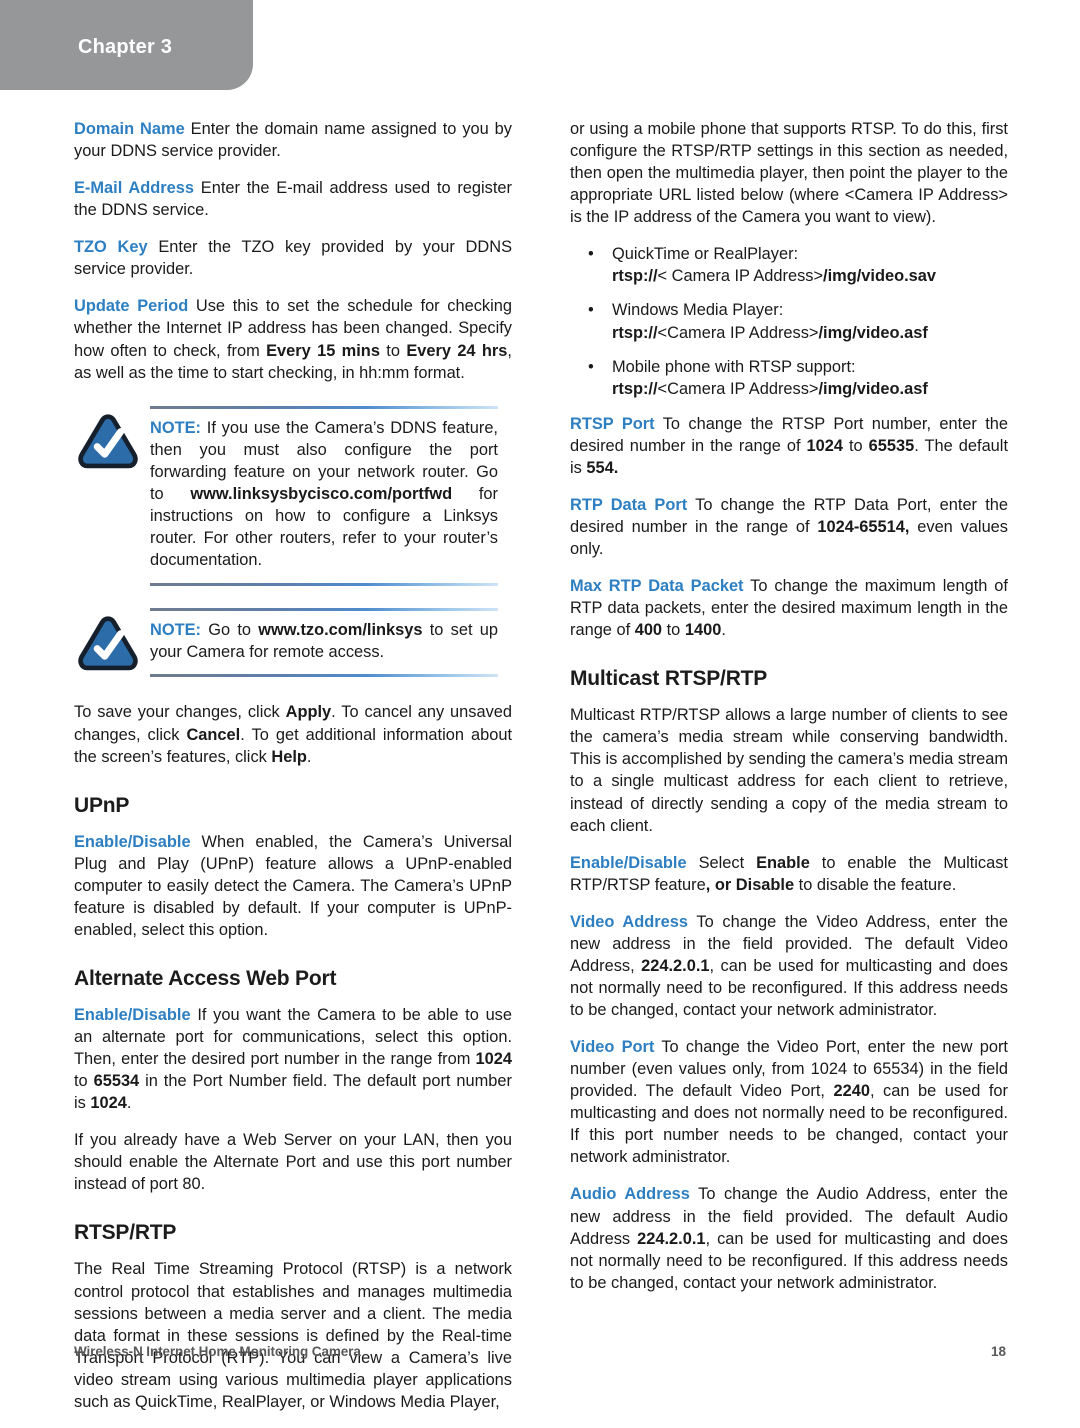 The width and height of the screenshot is (1080, 1428). What do you see at coordinates (703, 630) in the screenshot?
I see `bold-1400: 1400` at bounding box center [703, 630].